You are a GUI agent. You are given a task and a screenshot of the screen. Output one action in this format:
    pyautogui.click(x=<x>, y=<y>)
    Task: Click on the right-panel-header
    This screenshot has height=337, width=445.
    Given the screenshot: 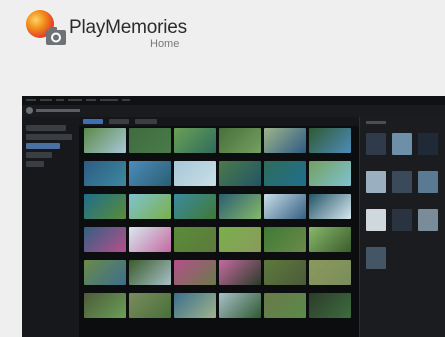 What is the action you would take?
    pyautogui.click(x=376, y=122)
    